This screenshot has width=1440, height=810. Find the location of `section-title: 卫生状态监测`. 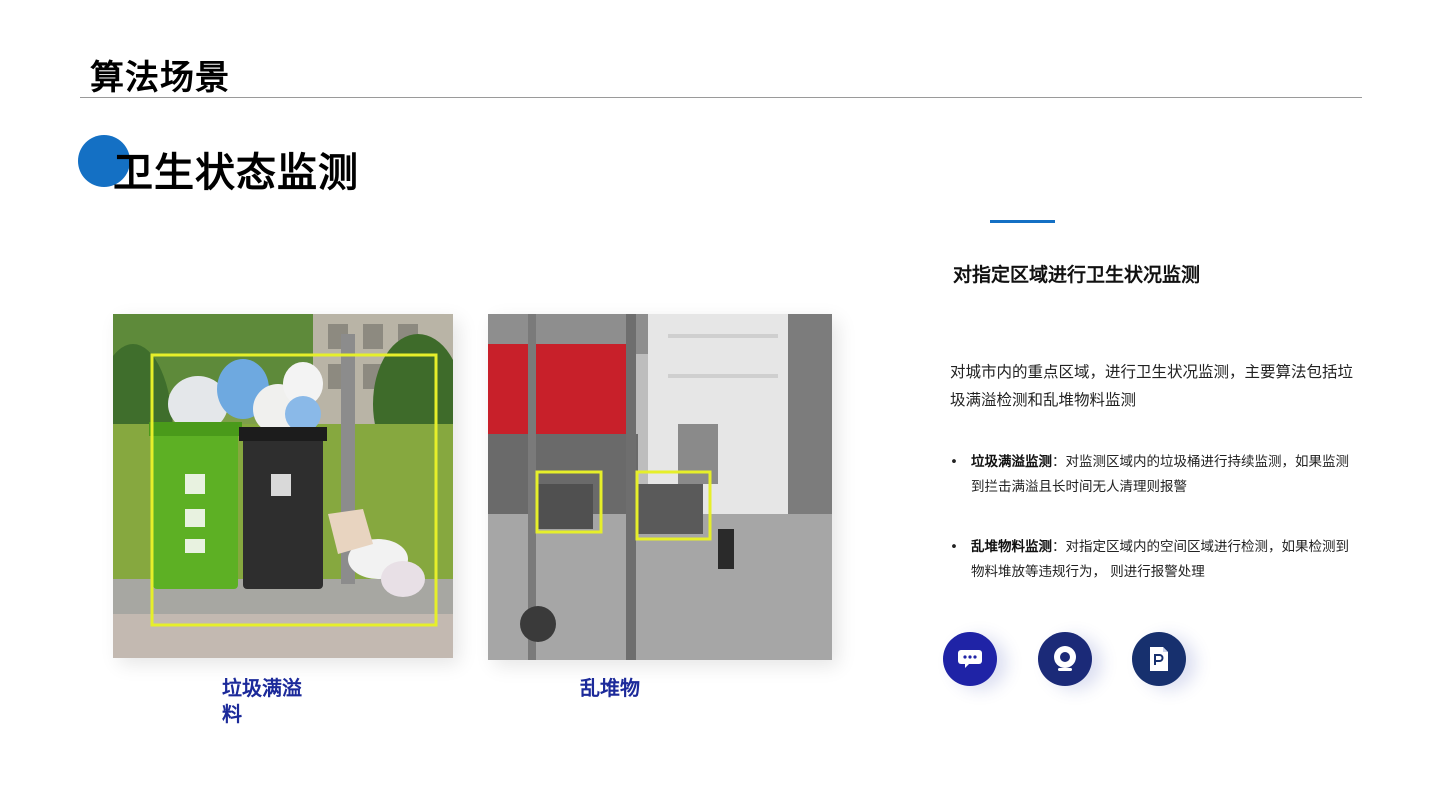

section-title: 卫生状态监测 is located at coordinates (236, 173).